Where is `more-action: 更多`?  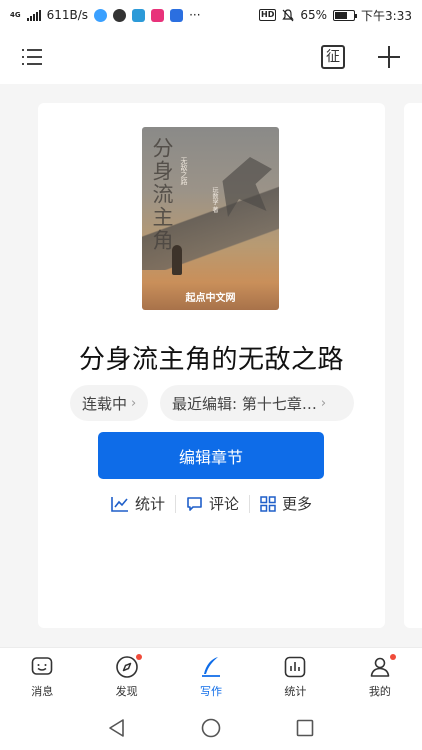 more-action: 更多 is located at coordinates (286, 503).